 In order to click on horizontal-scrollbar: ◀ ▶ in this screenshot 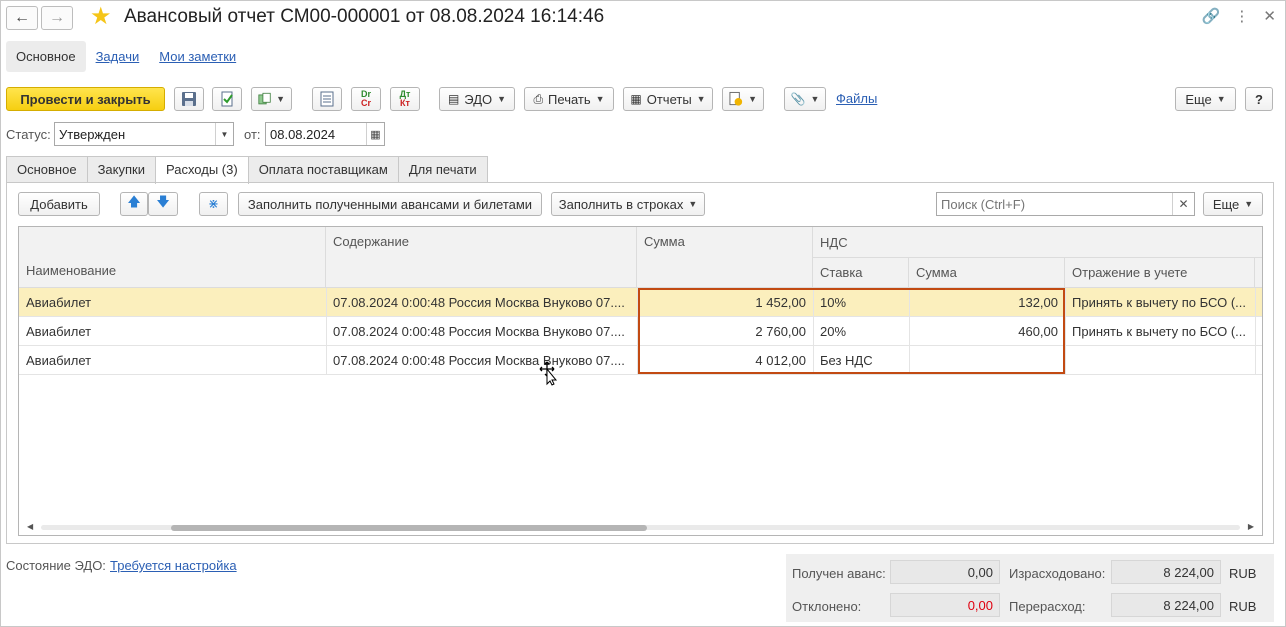, I will do `click(640, 526)`.